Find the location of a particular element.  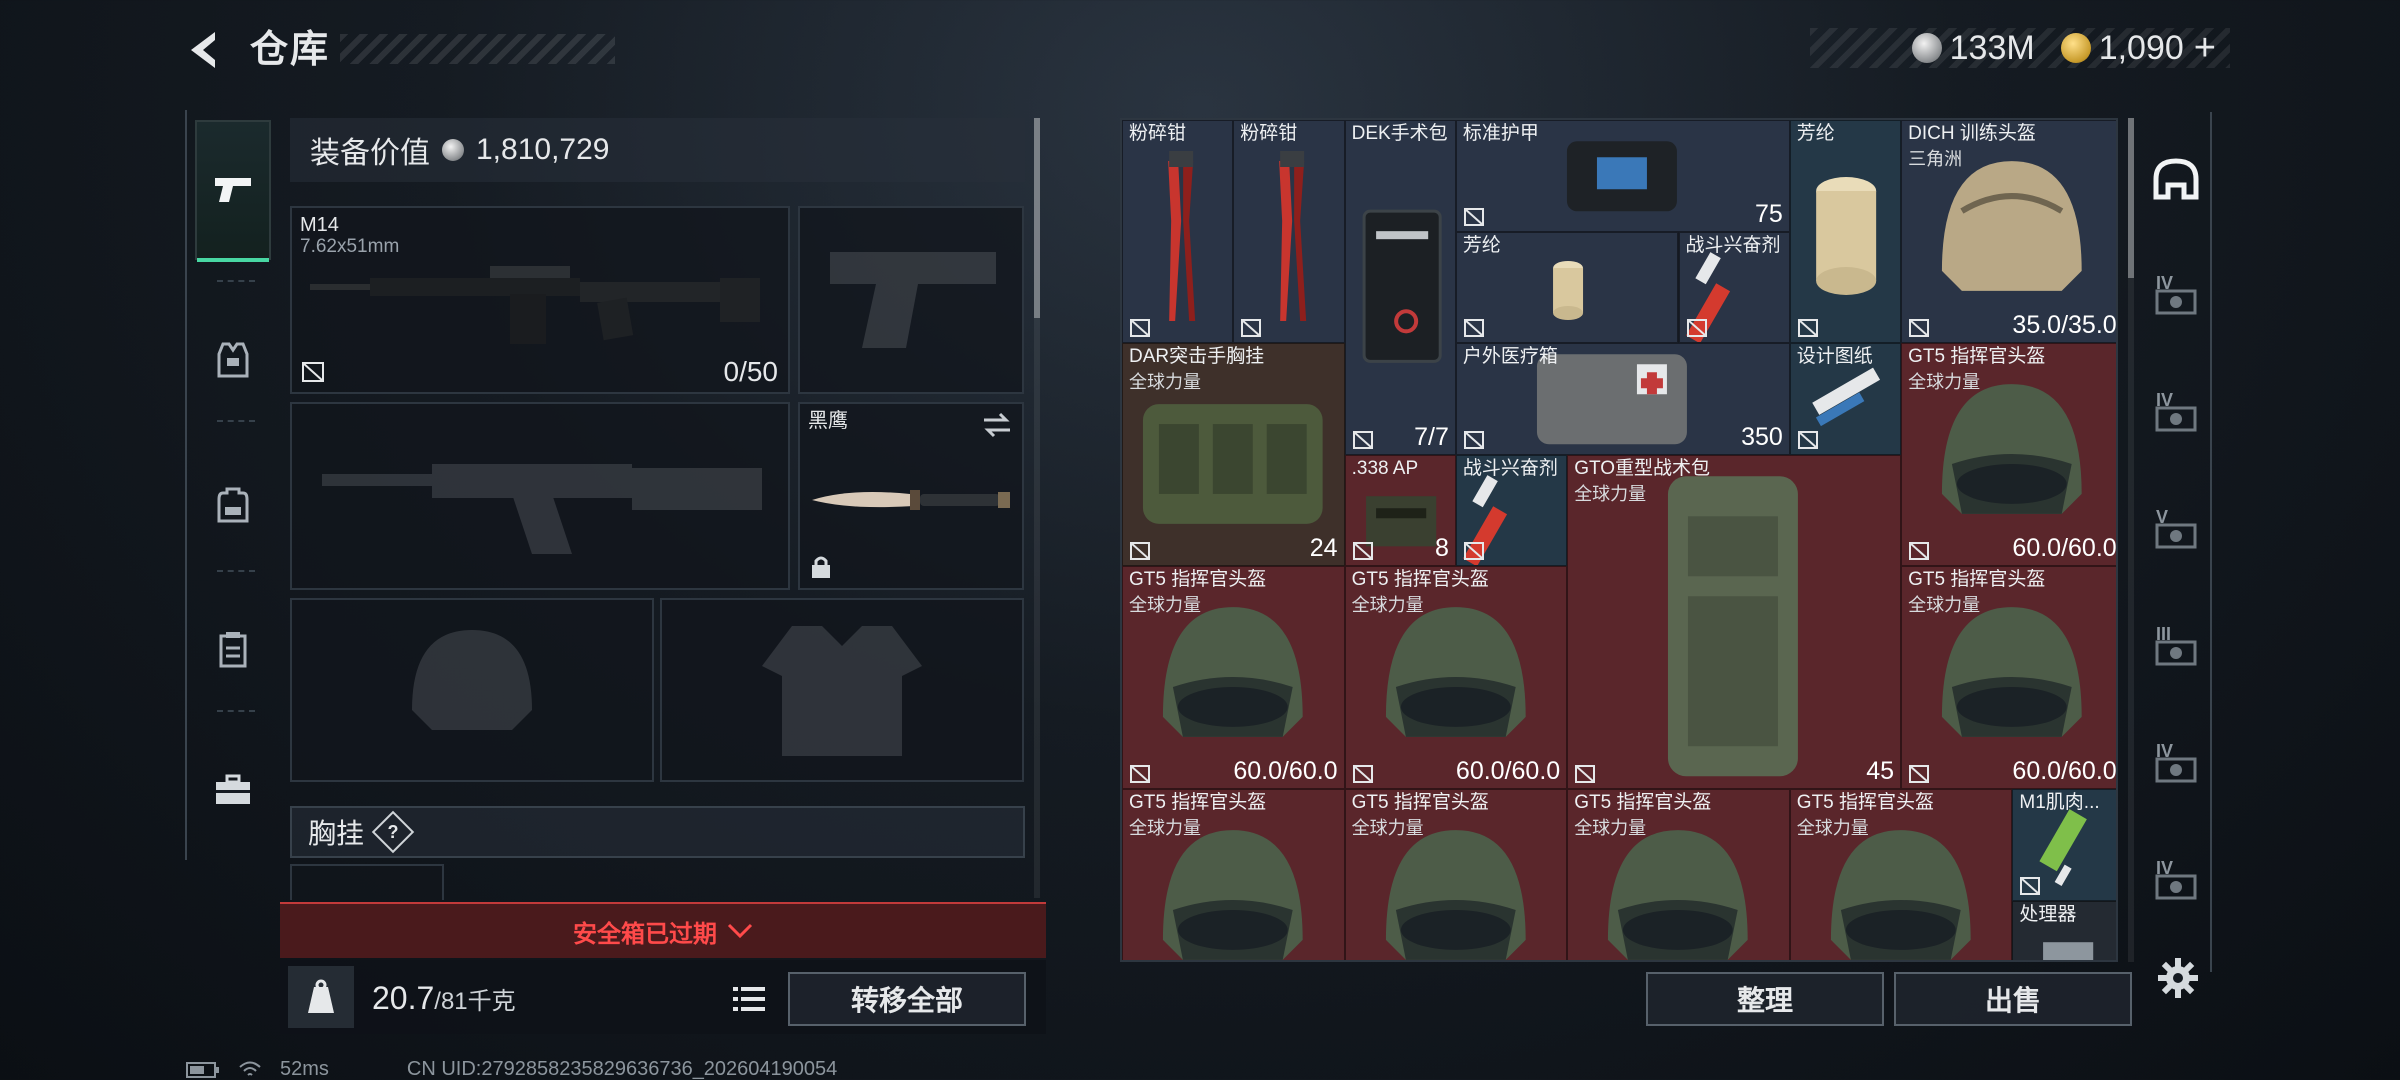

equipment-scrollbar is located at coordinates (1037, 508).